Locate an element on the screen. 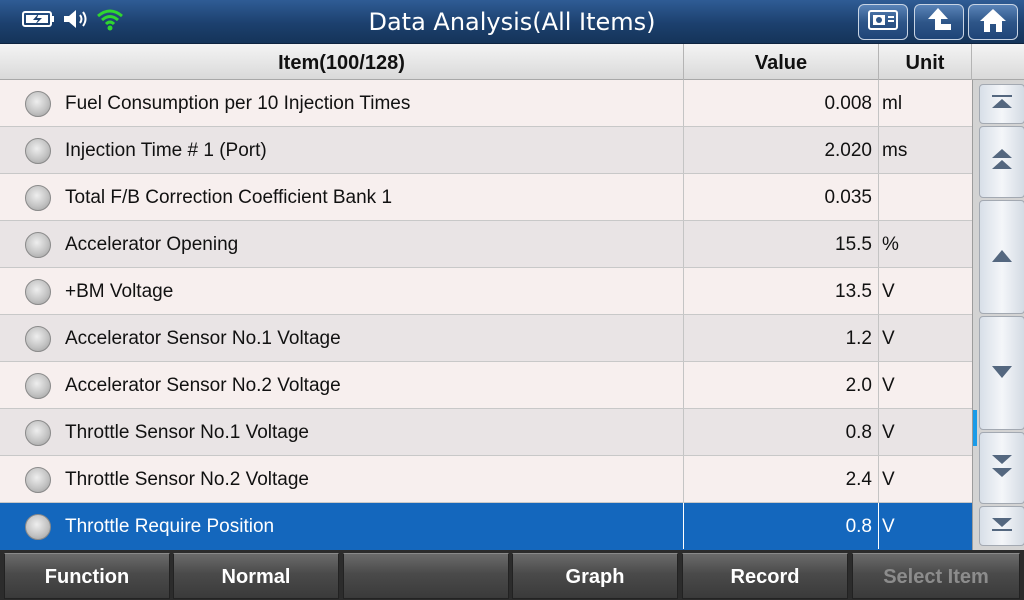  scroll-panel is located at coordinates (998, 315).